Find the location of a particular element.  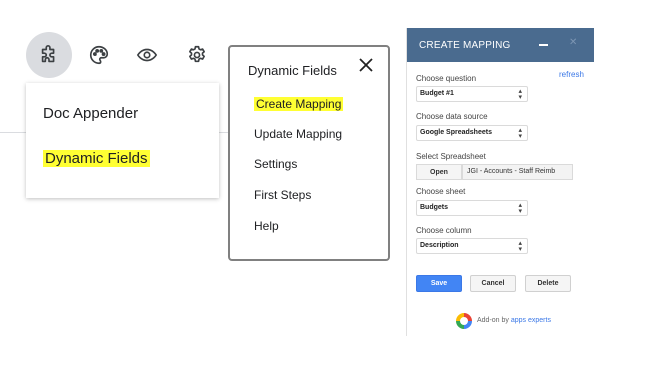

sheet-label: Choose sheet is located at coordinates (441, 191).